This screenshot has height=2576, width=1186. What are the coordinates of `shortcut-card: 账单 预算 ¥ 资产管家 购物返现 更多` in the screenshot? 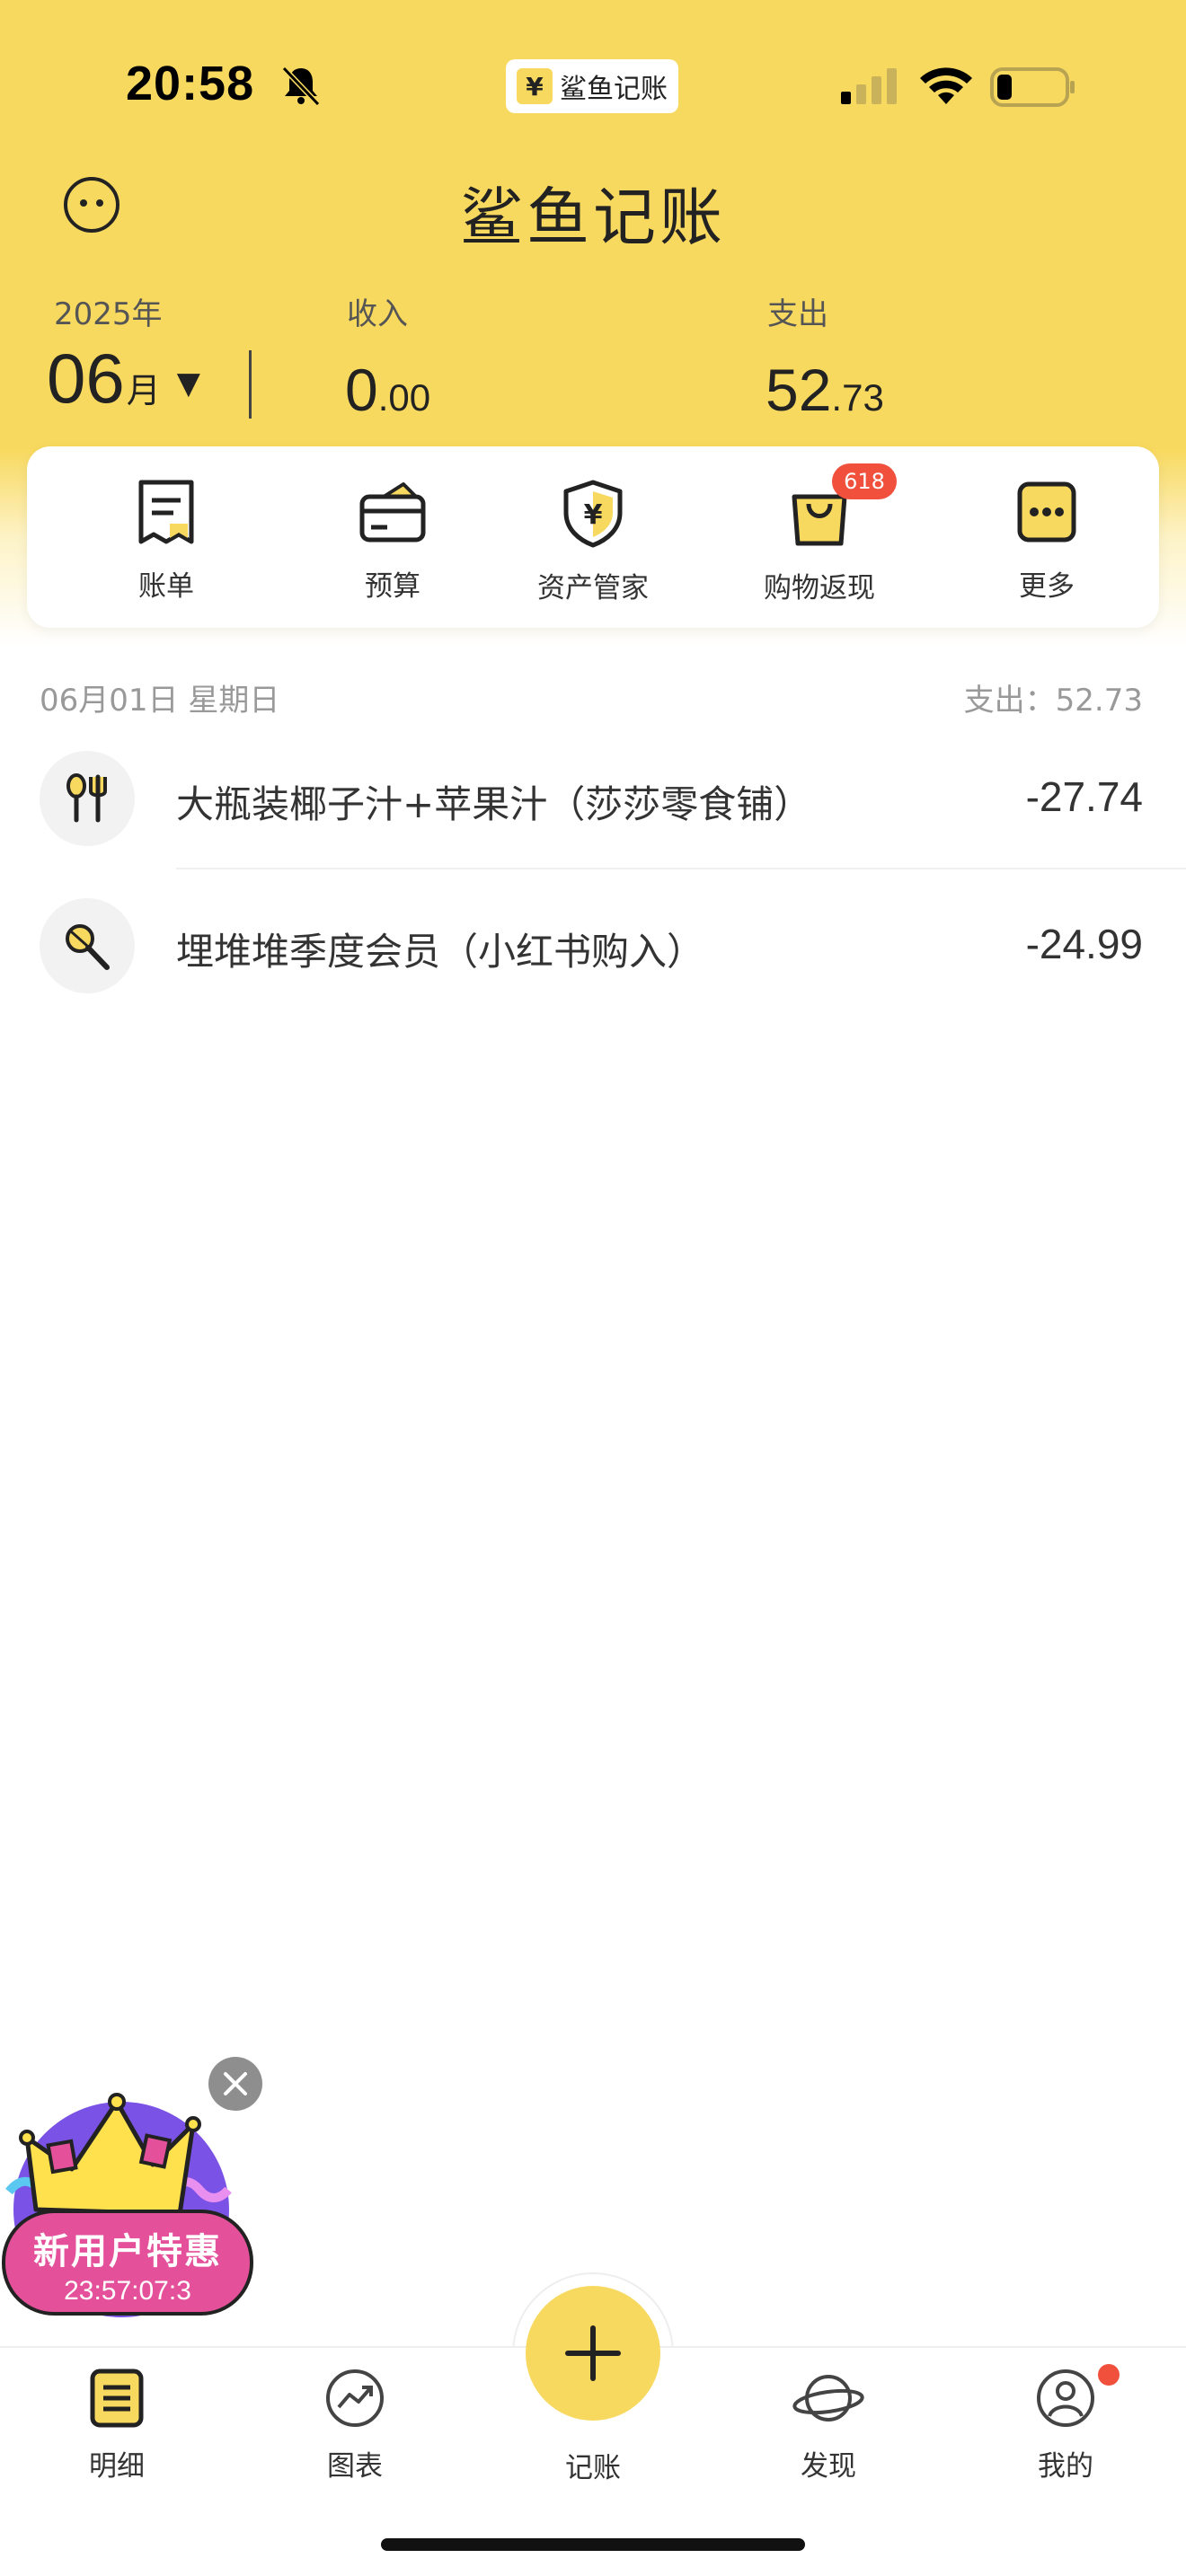 It's located at (593, 537).